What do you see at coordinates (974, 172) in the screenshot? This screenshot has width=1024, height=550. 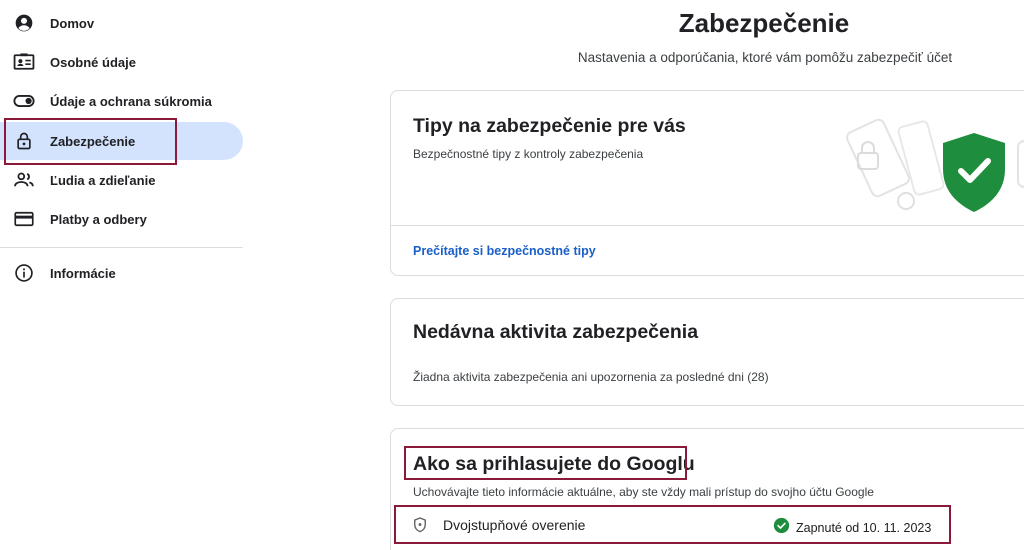 I see `shield-check-icon` at bounding box center [974, 172].